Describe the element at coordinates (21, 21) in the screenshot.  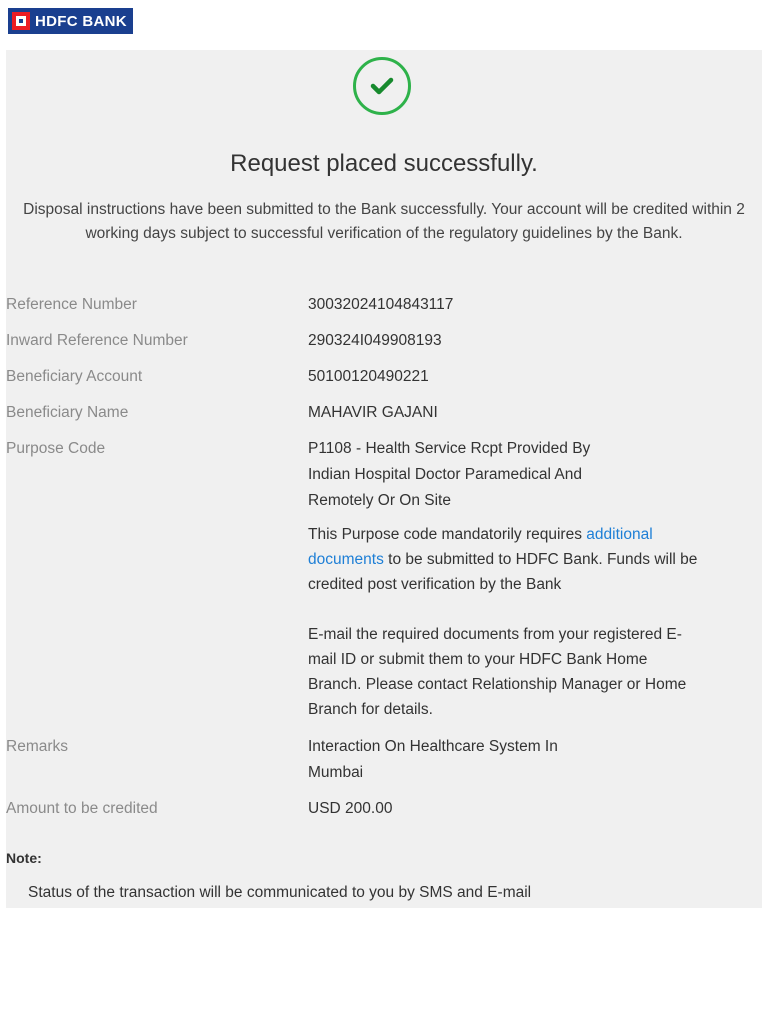
I see `hdfc-logo-icon` at that location.